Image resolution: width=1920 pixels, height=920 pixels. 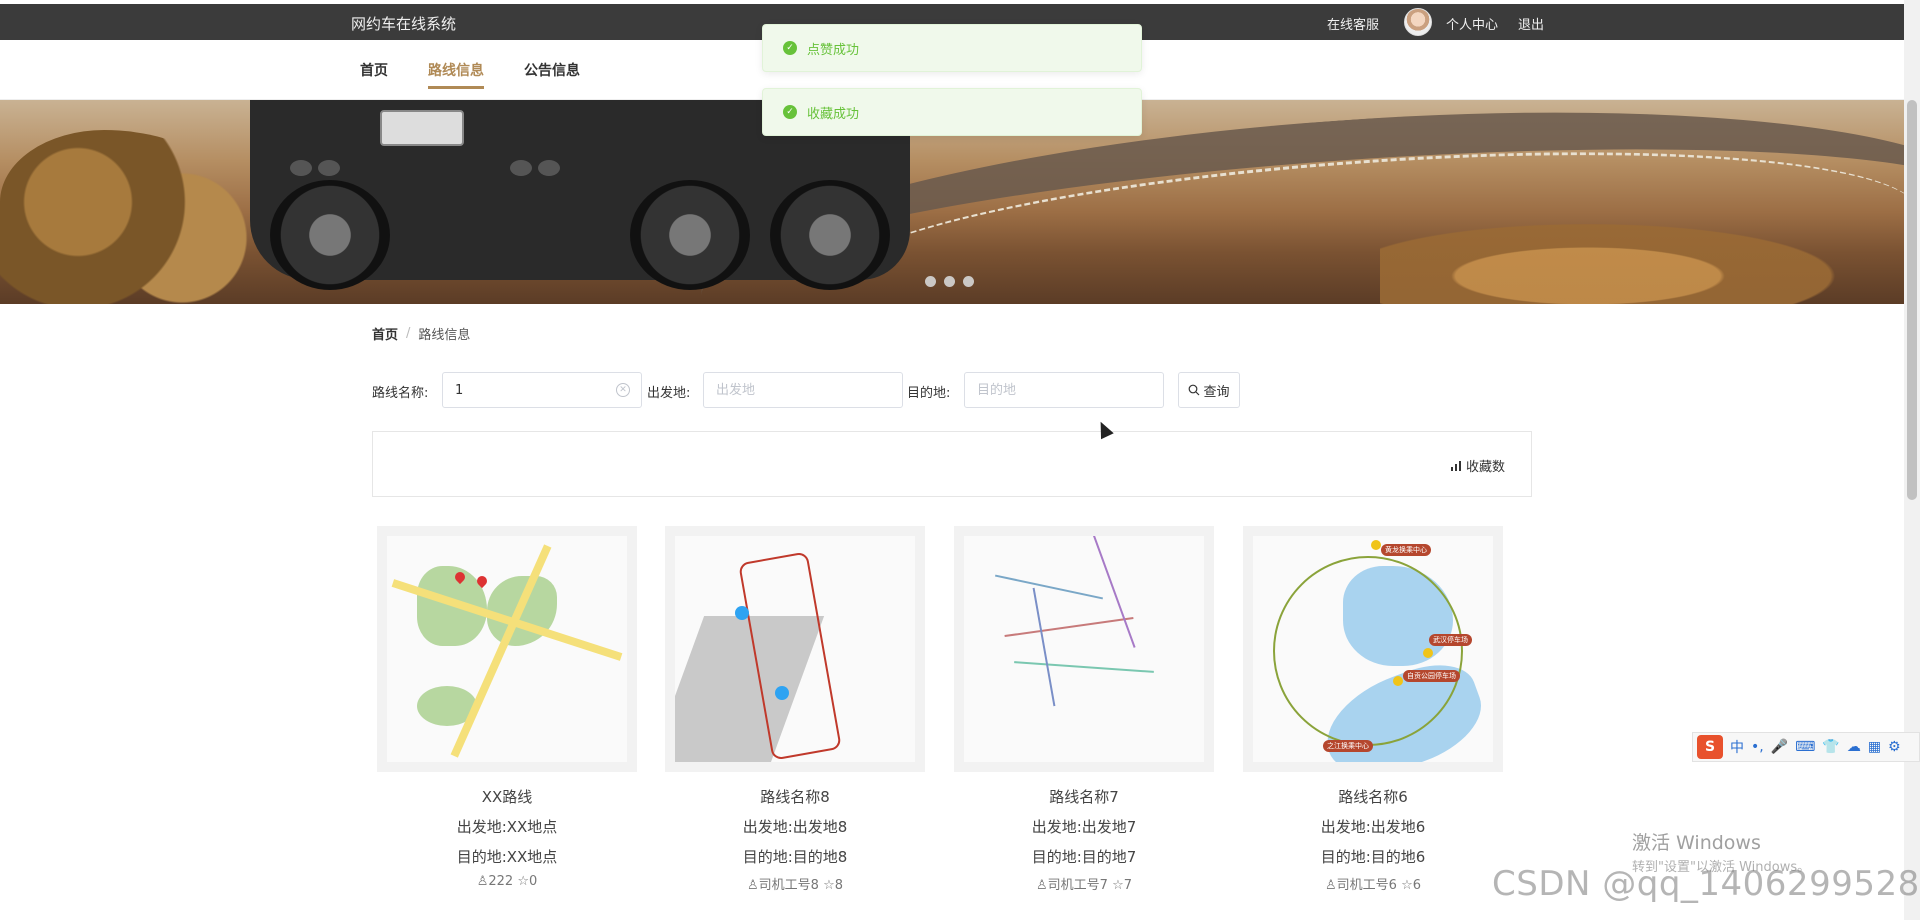 What do you see at coordinates (1830, 747) in the screenshot?
I see `ime-item: 👕` at bounding box center [1830, 747].